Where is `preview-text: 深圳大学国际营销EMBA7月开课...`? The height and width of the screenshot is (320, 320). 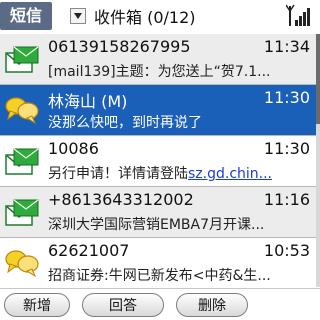
preview-text: 深圳大学国际营销EMBA7月开课... is located at coordinates (156, 225).